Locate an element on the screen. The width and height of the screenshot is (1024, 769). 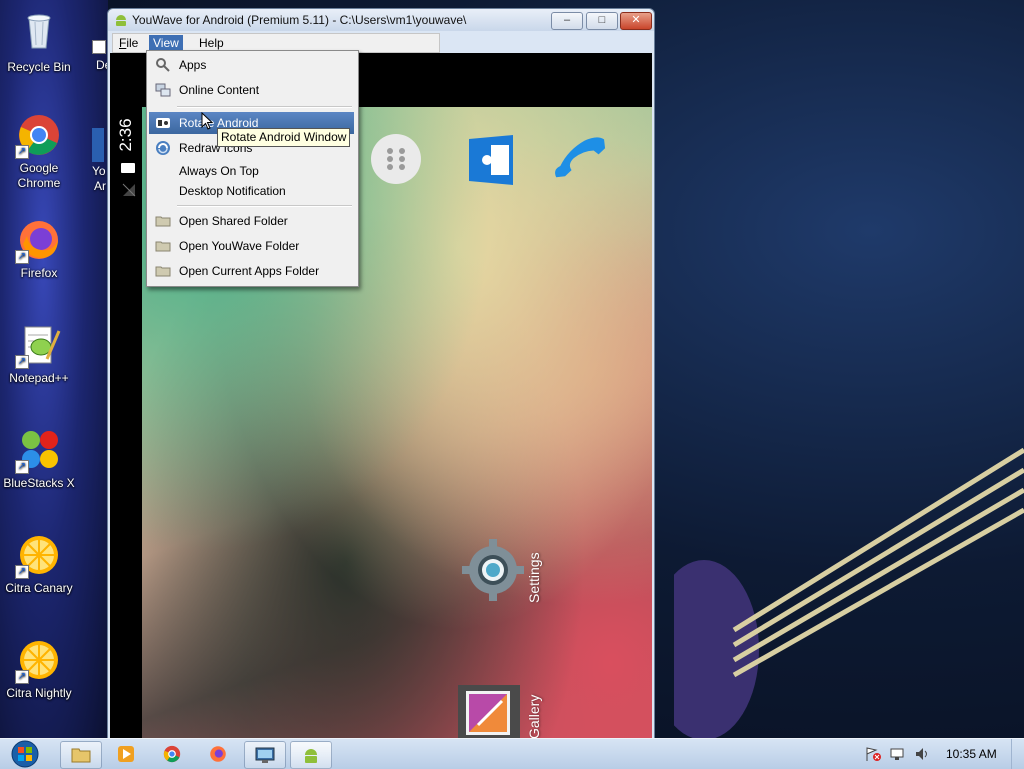
menu-item-always-on-top: Always On Top is located at coordinates (251, 171).